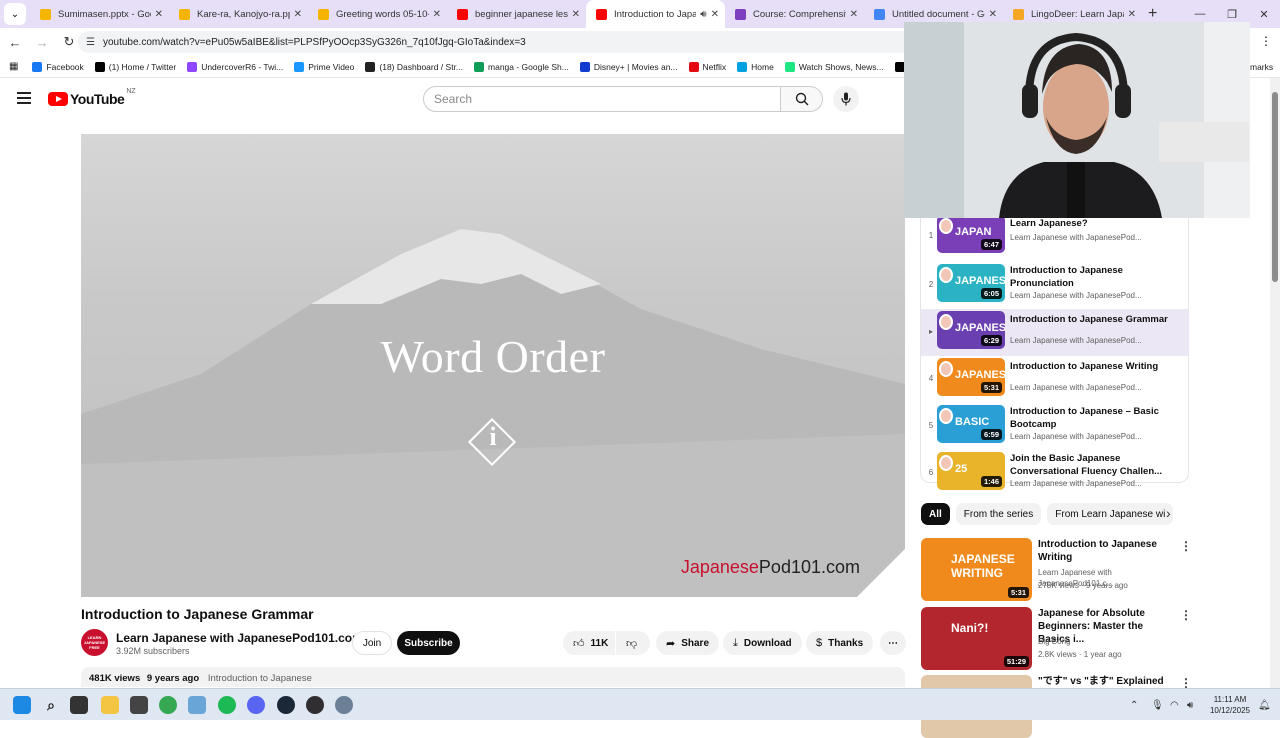  I want to click on playlist-index: ▸, so click(930, 331).